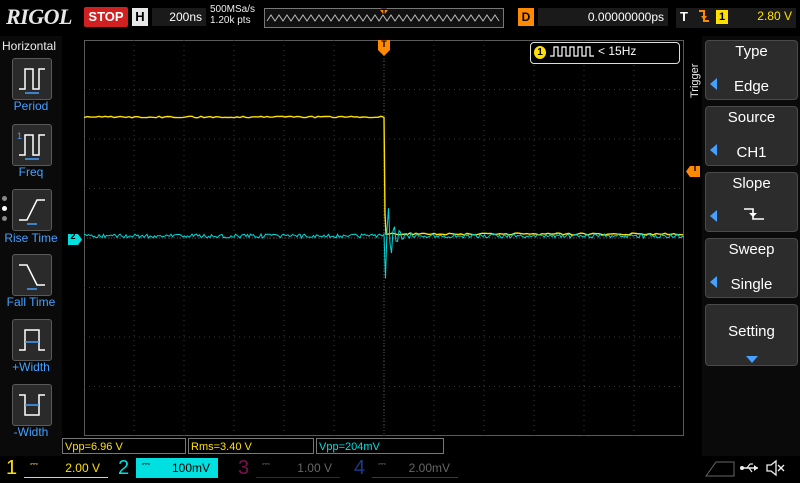 The height and width of the screenshot is (483, 800). Describe the element at coordinates (31, 302) in the screenshot. I see `fall-time-label: Fall Time` at that location.